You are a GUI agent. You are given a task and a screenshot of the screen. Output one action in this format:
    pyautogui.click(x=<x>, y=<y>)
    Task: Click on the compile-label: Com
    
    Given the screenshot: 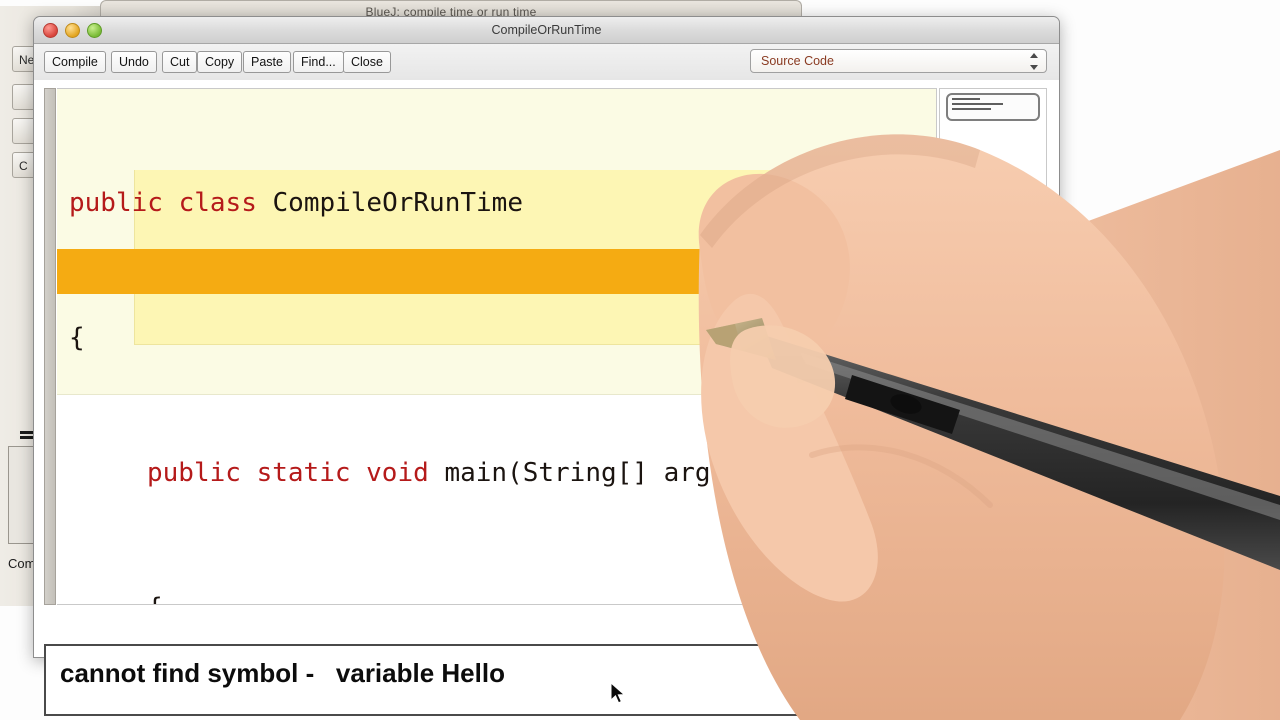 What is the action you would take?
    pyautogui.click(x=21, y=563)
    